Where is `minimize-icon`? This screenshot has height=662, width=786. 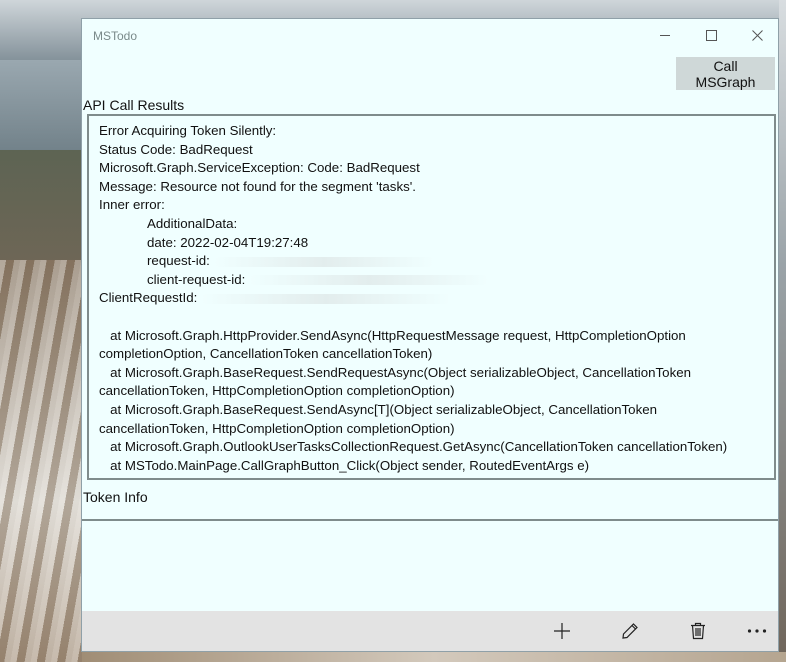 minimize-icon is located at coordinates (665, 35).